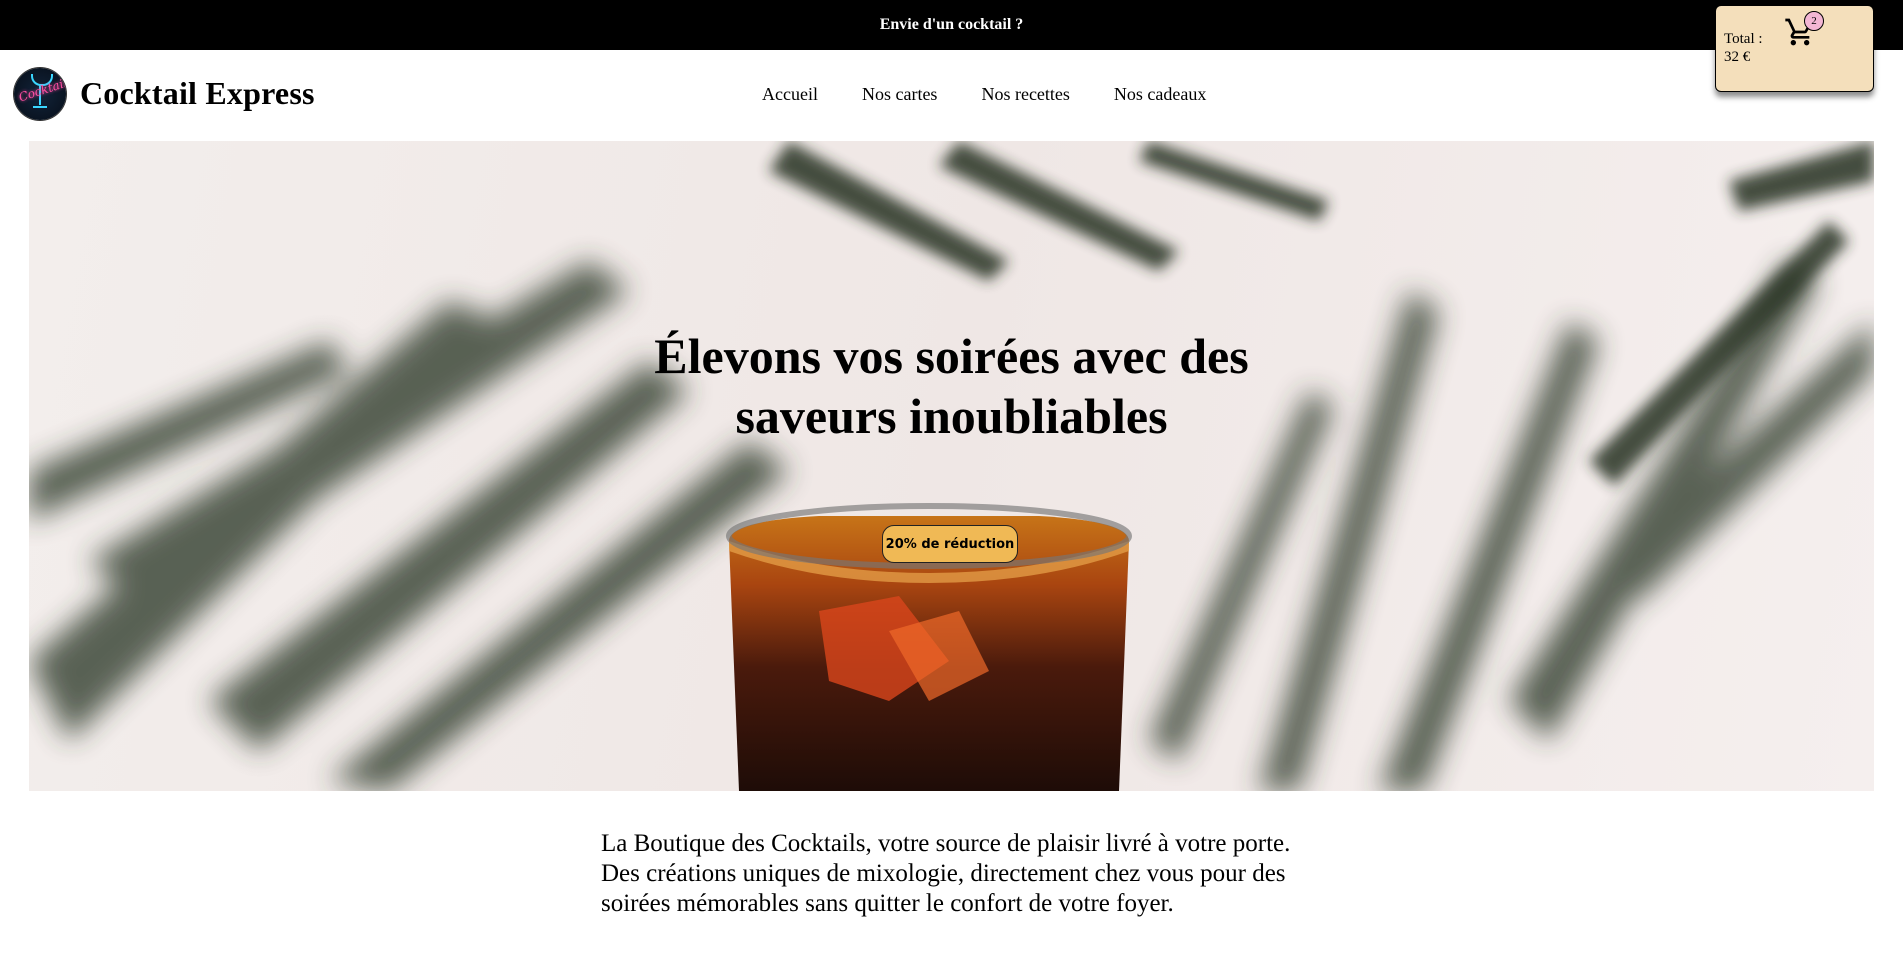 Image resolution: width=1903 pixels, height=955 pixels. Describe the element at coordinates (951, 416) in the screenshot. I see `hero-title-line-2: saveurs inoubliables` at that location.